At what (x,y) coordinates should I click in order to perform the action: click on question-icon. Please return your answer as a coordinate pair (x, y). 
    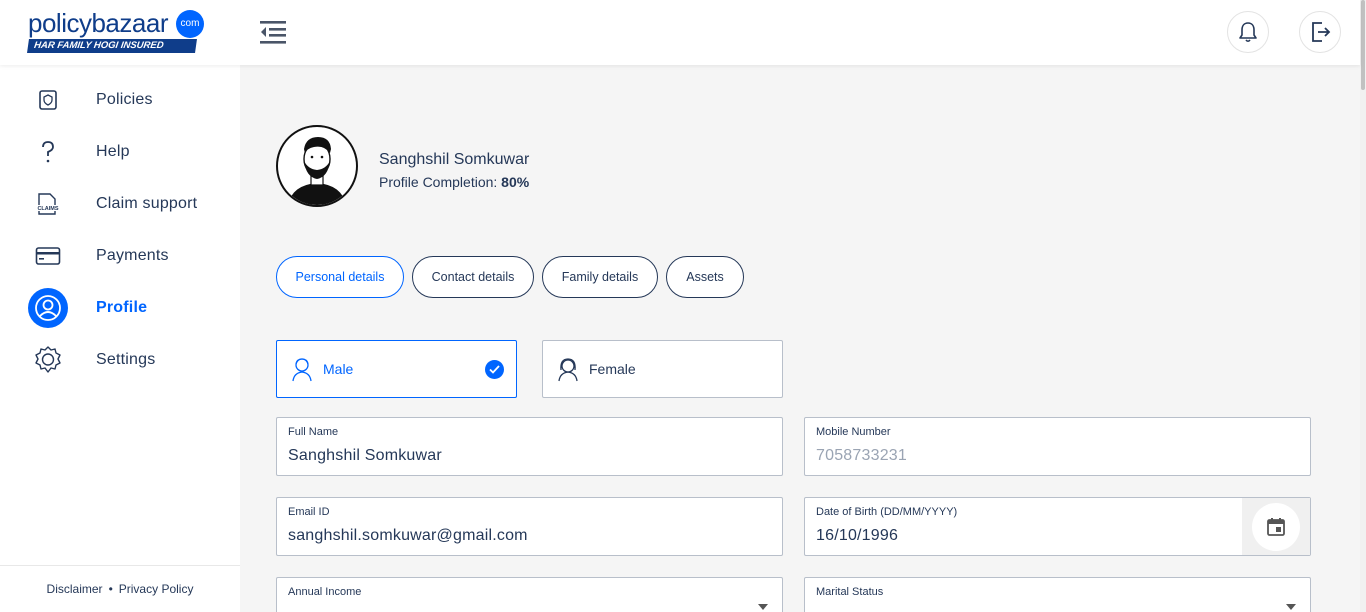
    Looking at the image, I should click on (48, 152).